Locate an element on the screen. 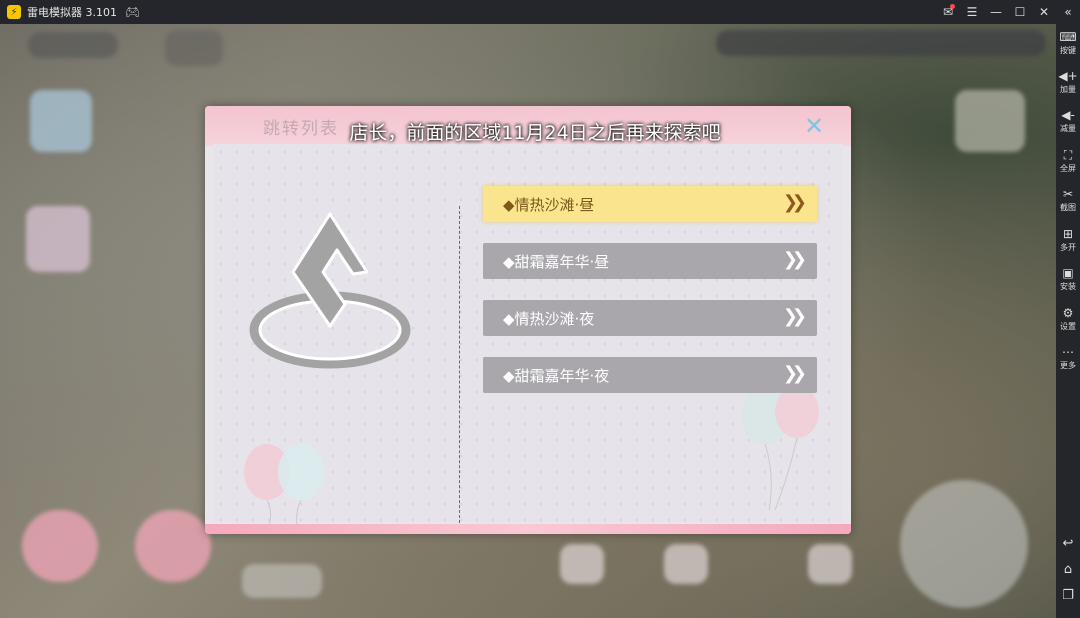 The image size is (1080, 618). gamepad-icon: 🎮︎ is located at coordinates (132, 12).